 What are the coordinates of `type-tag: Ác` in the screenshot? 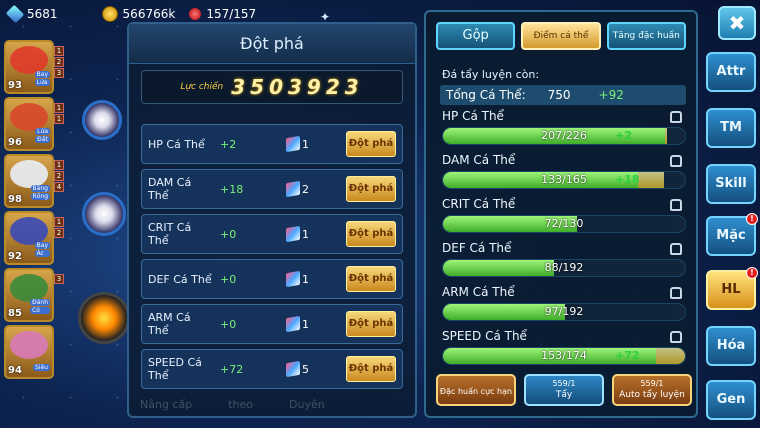 It's located at (42, 253).